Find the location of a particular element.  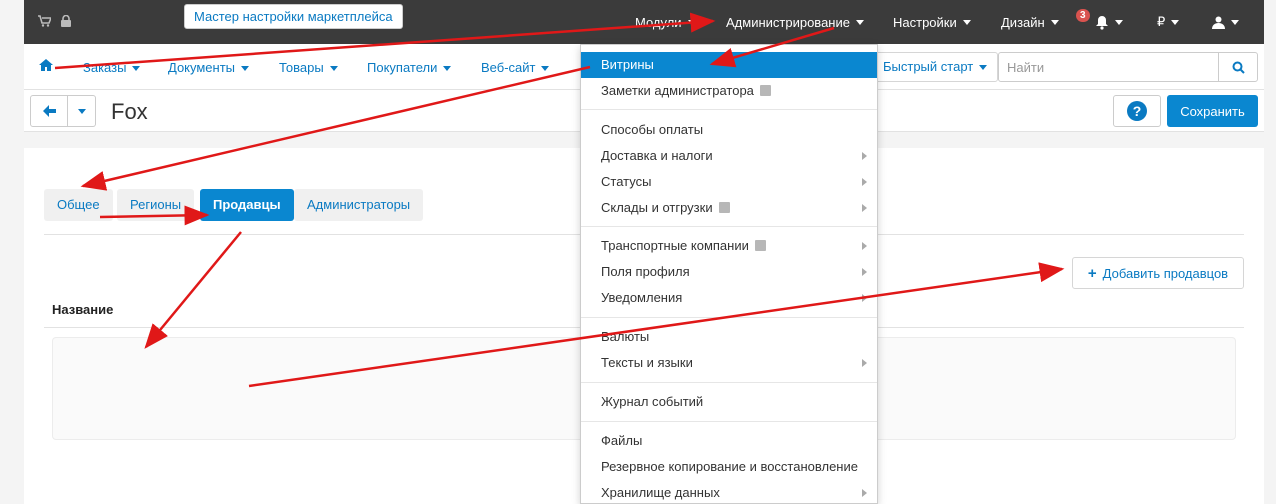

menu-item-carriers-label: Транспортные компании is located at coordinates (675, 245).